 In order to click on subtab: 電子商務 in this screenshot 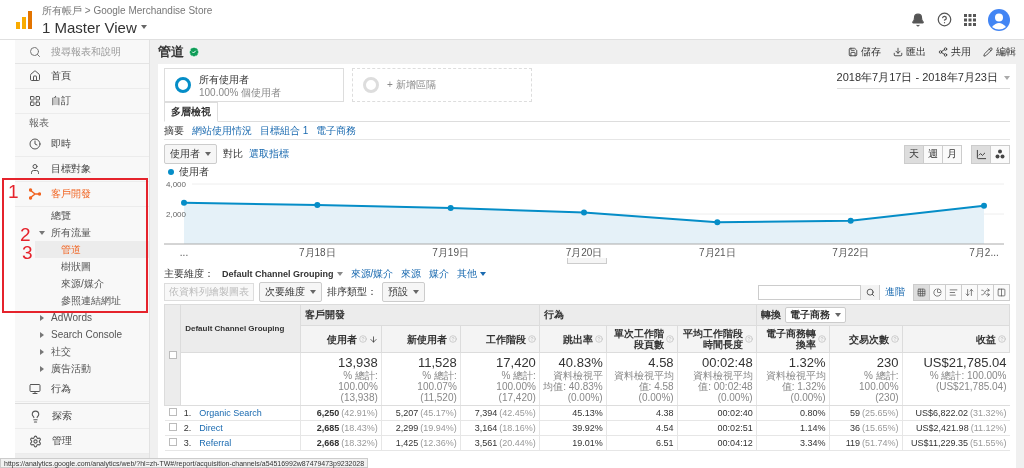, I will do `click(336, 130)`.